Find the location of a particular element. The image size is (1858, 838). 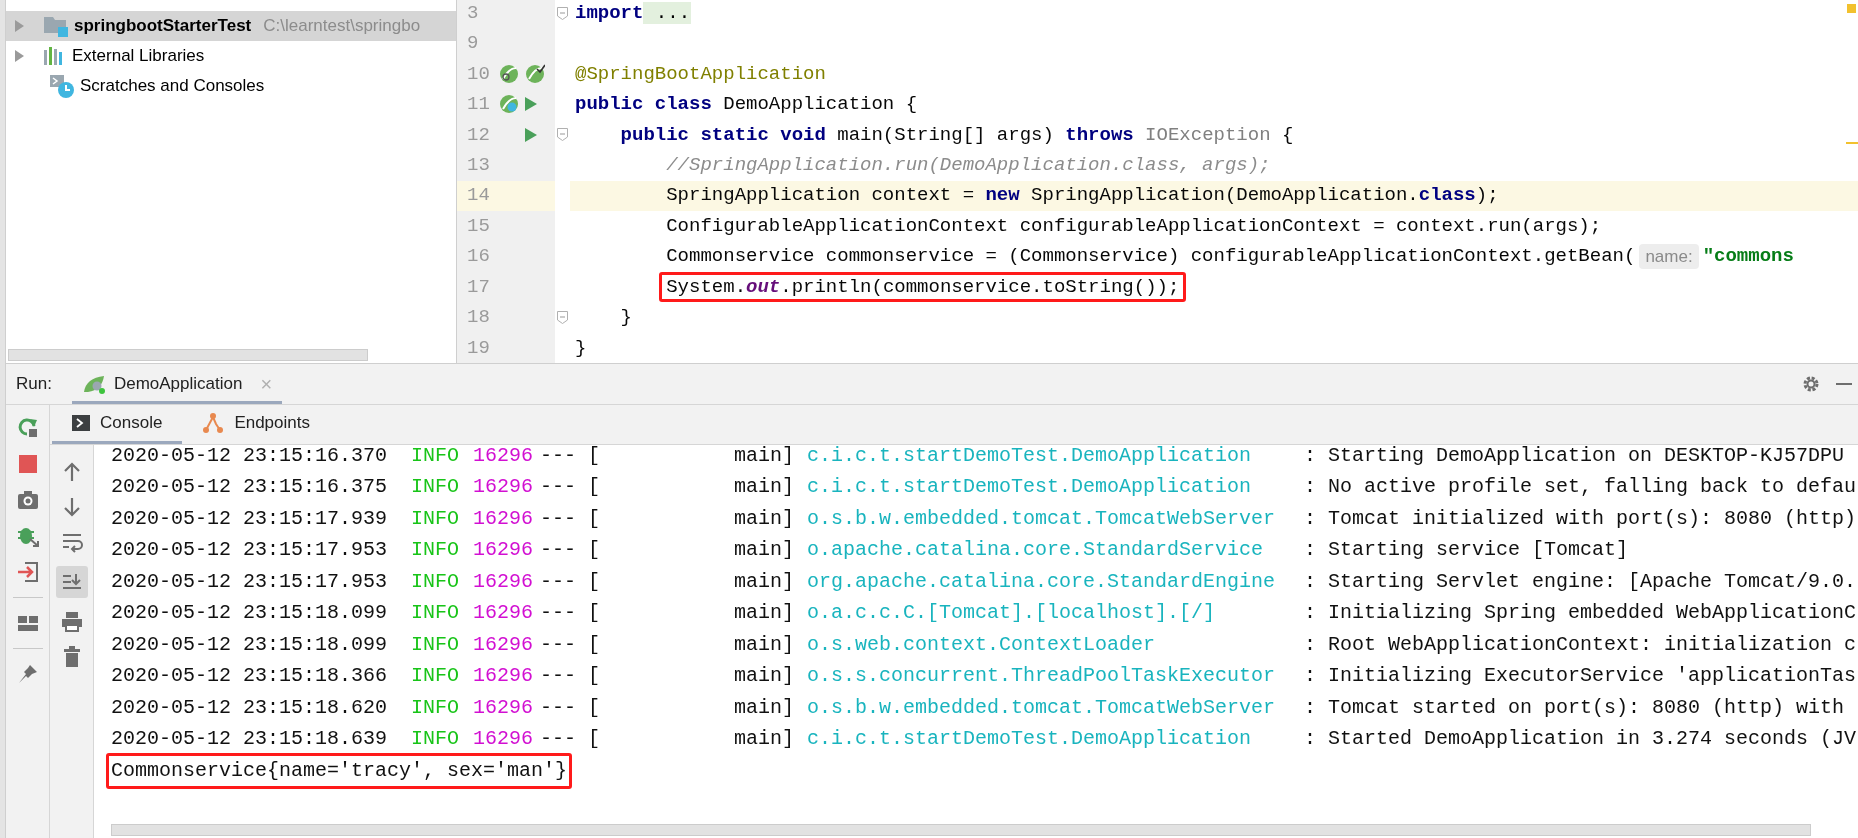

logger-name: org.apache.catalina.core.StandardEngine is located at coordinates (1042, 581).